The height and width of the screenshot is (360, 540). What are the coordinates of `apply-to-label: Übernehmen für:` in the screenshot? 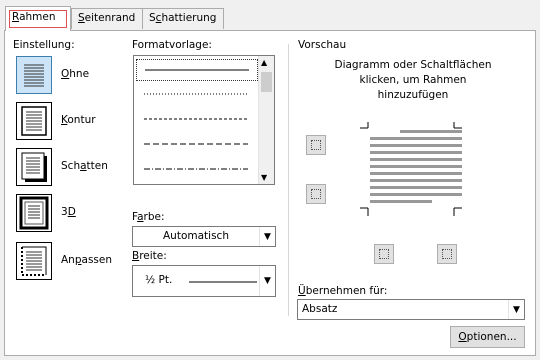 It's located at (343, 291).